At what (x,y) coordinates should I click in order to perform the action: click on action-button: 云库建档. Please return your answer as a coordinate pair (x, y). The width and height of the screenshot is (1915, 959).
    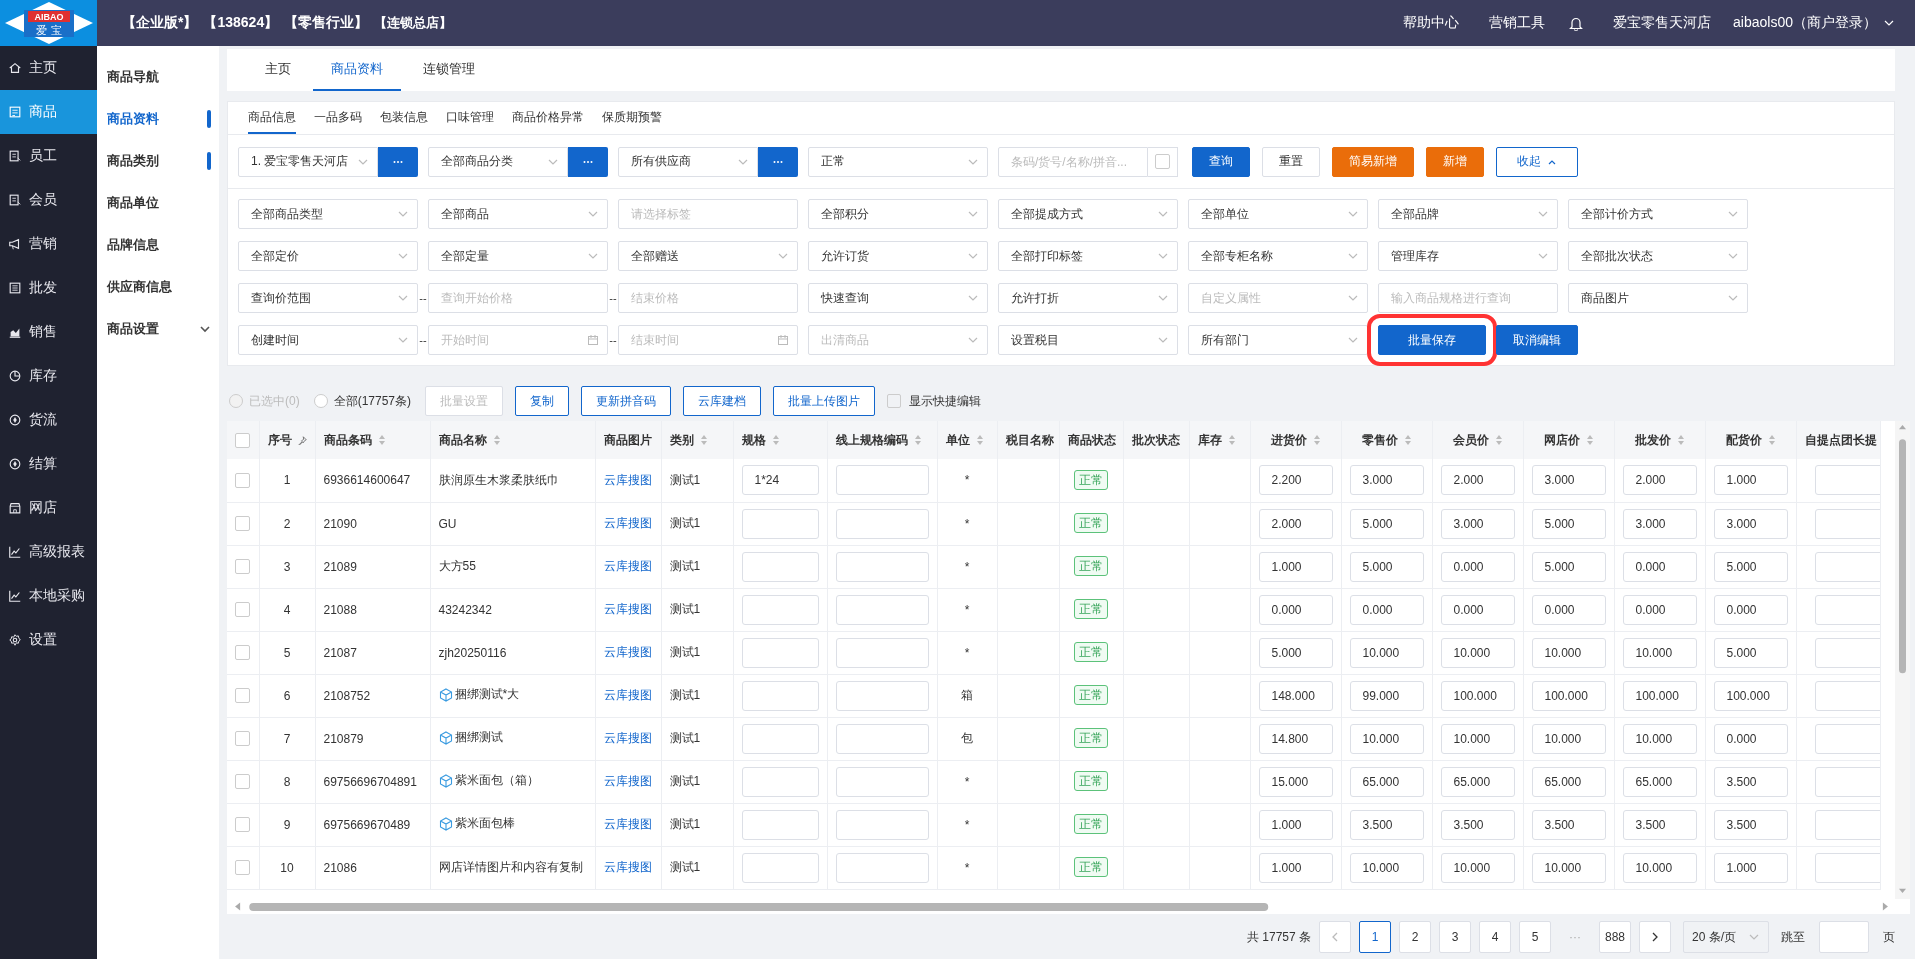
    Looking at the image, I should click on (722, 401).